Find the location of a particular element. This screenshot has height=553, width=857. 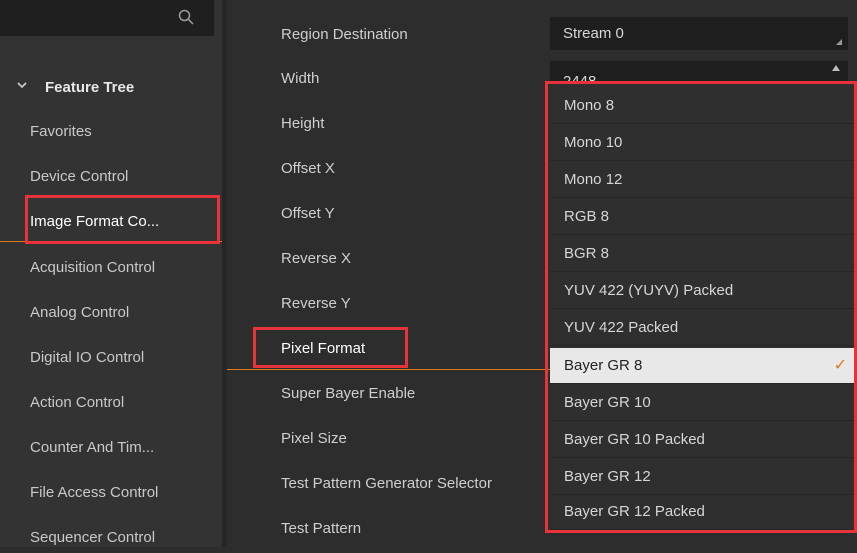

tree-item-acquisition-control: Acquisition Control is located at coordinates (125, 268).